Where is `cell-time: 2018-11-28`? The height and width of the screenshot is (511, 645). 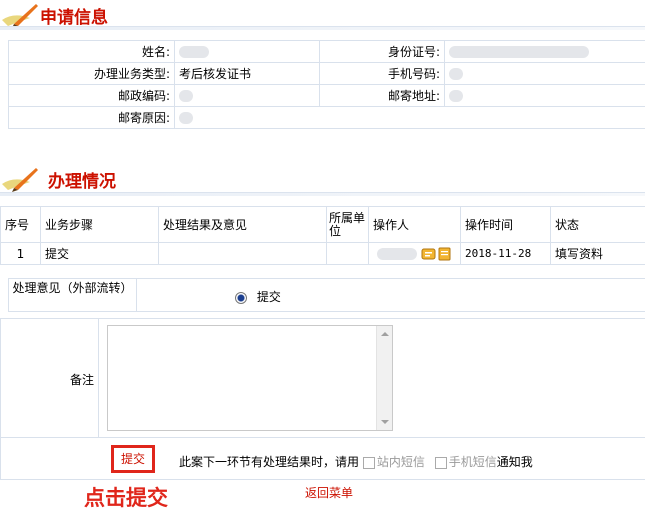 cell-time: 2018-11-28 is located at coordinates (505, 253).